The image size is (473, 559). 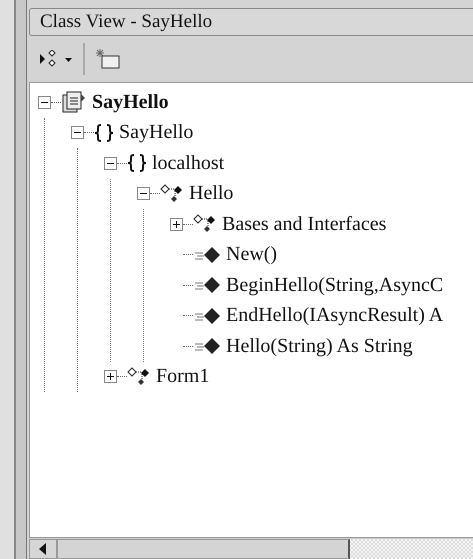 I want to click on tree-item-label: Hello(String) As String, so click(x=319, y=346).